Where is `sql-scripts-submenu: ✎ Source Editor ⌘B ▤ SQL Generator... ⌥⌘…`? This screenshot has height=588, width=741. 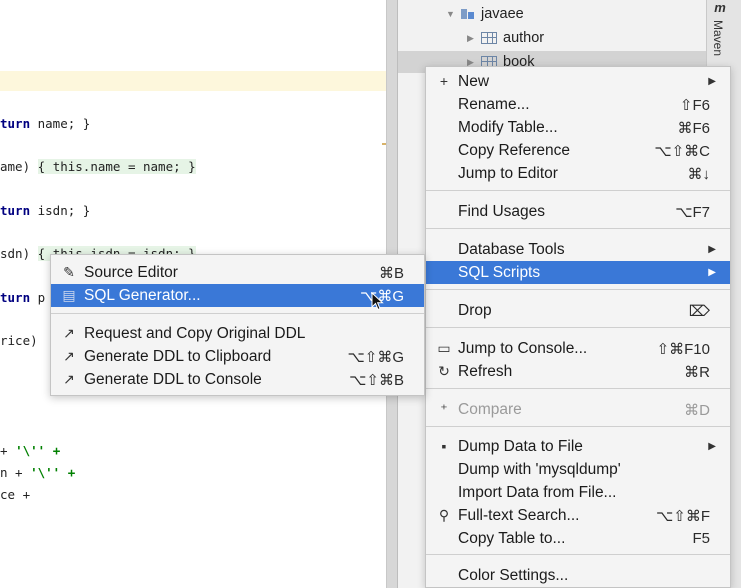
sql-scripts-submenu: ✎ Source Editor ⌘B ▤ SQL Generator... ⌥⌘… is located at coordinates (237, 325).